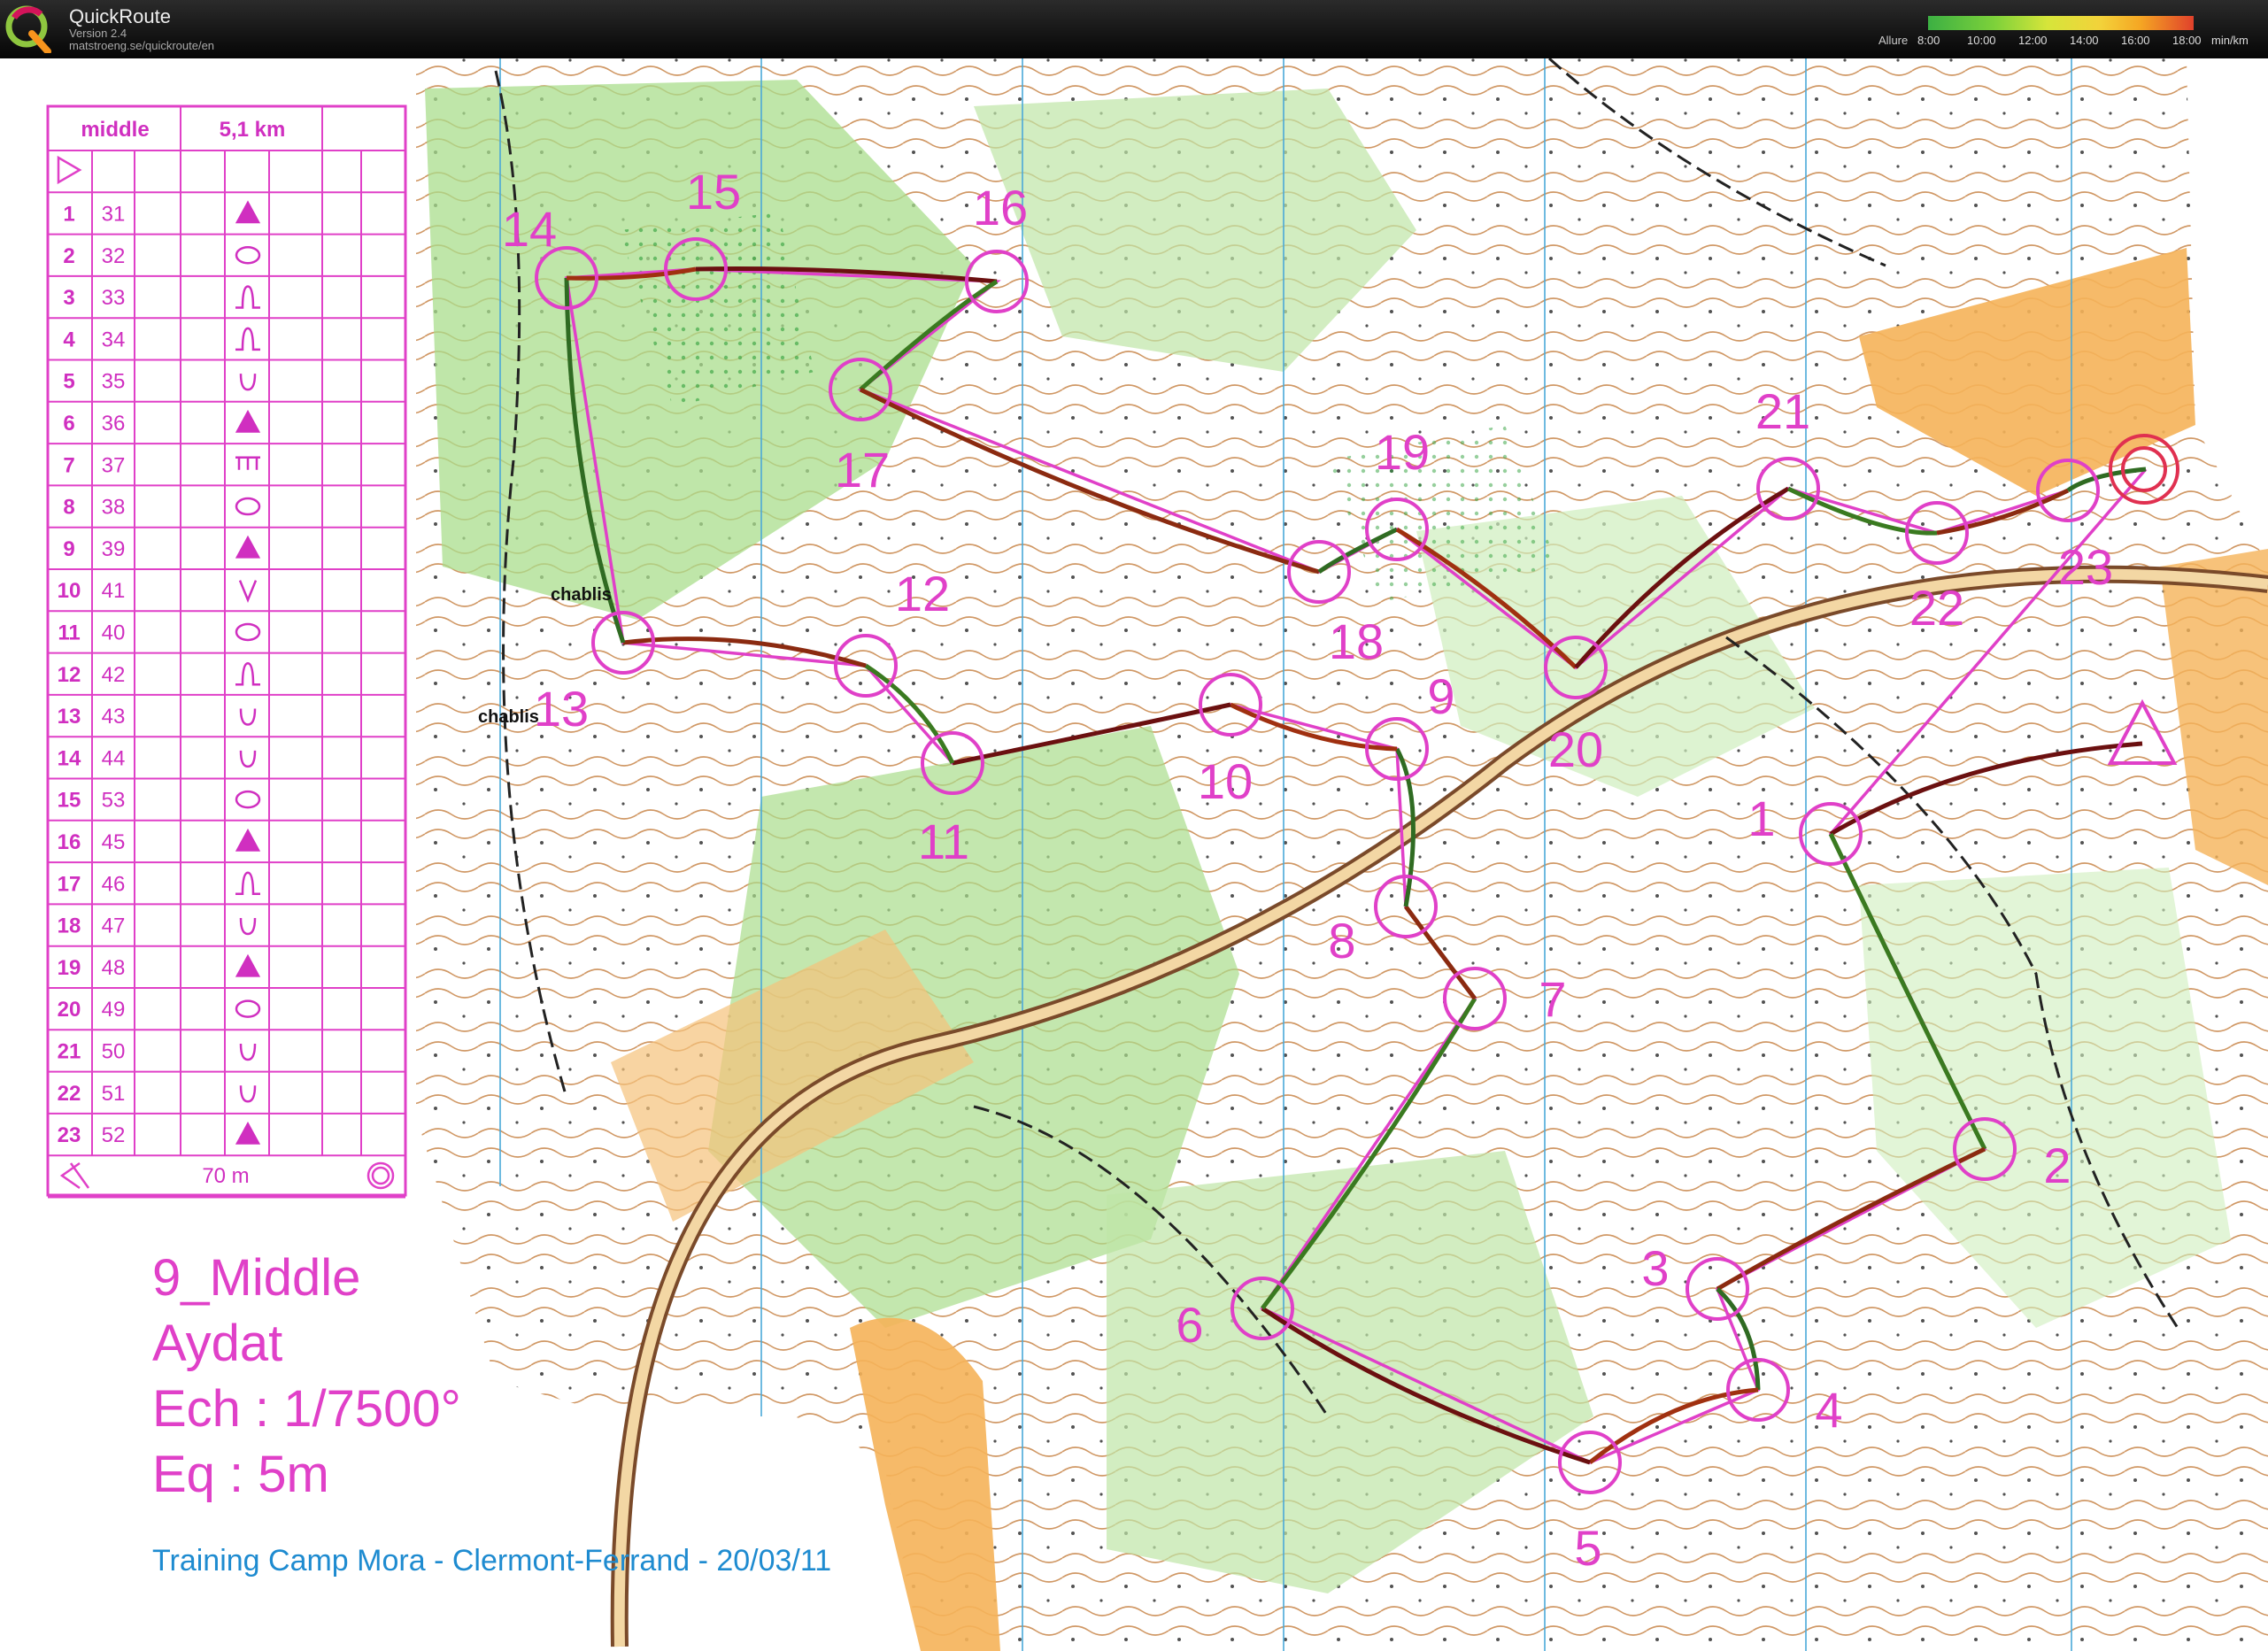 This screenshot has width=2268, height=1651. What do you see at coordinates (68, 298) in the screenshot?
I see `desc-row-number: 3` at bounding box center [68, 298].